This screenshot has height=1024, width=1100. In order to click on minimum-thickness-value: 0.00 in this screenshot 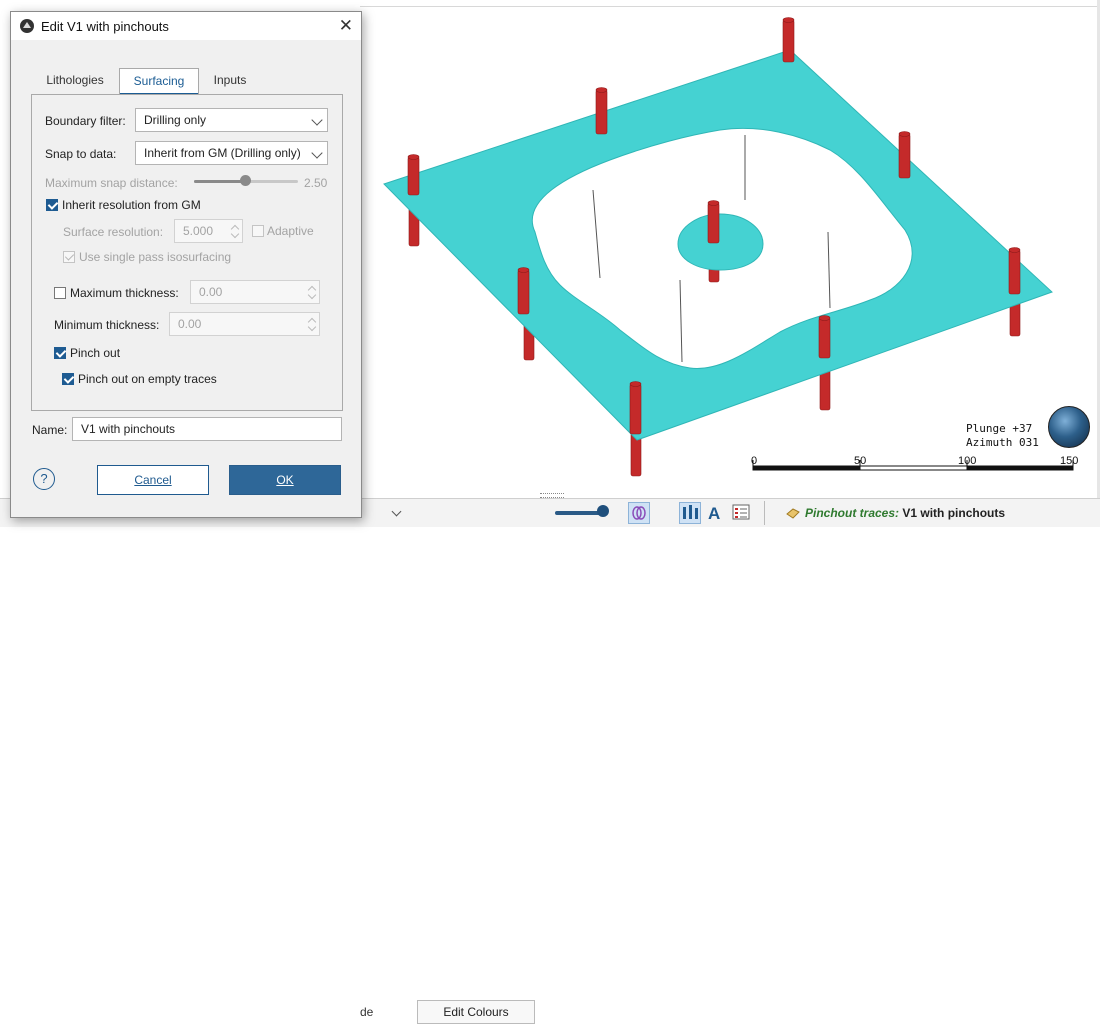, I will do `click(190, 324)`.